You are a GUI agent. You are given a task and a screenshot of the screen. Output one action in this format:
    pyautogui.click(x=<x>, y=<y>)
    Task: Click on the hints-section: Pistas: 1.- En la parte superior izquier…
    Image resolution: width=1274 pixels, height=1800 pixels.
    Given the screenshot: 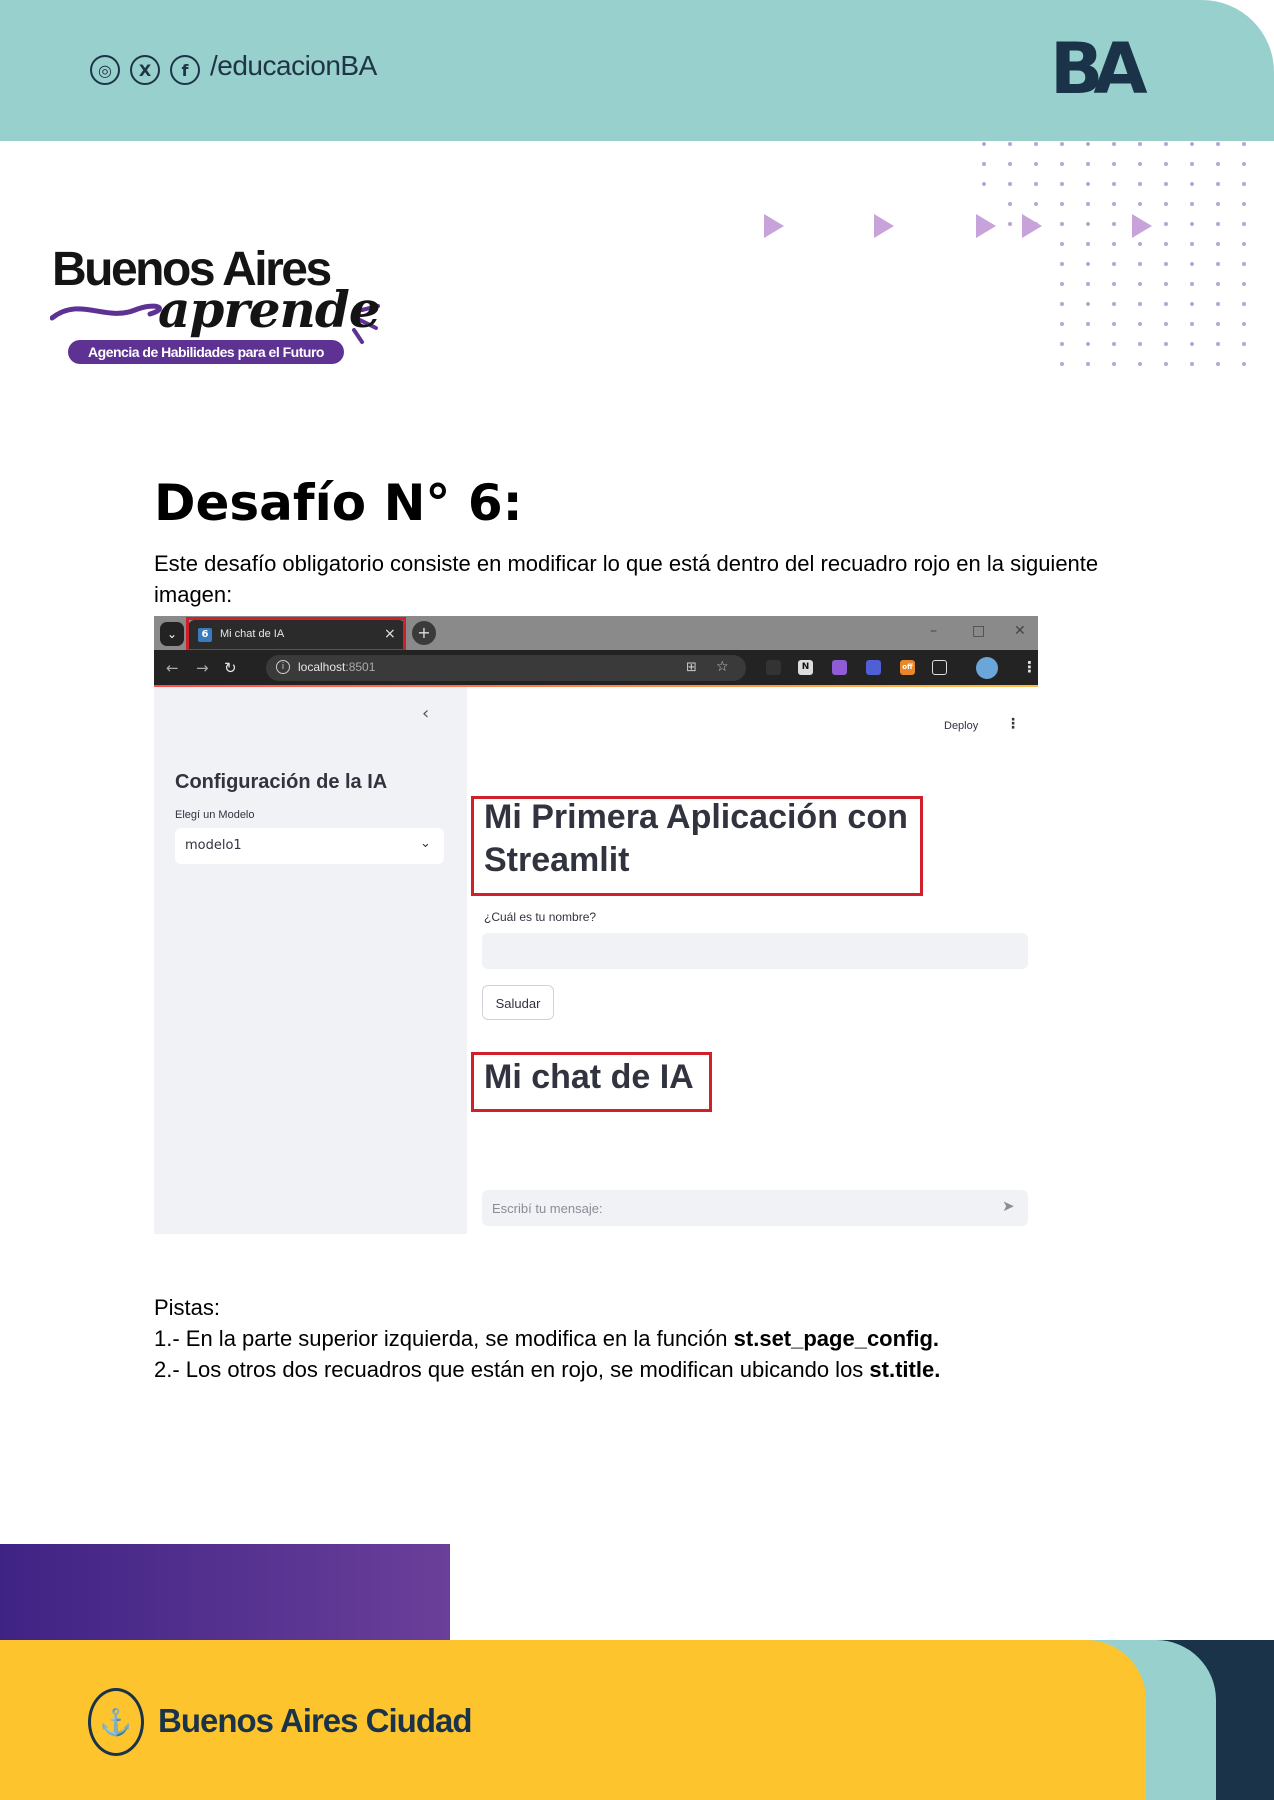 What is the action you would take?
    pyautogui.click(x=654, y=1338)
    